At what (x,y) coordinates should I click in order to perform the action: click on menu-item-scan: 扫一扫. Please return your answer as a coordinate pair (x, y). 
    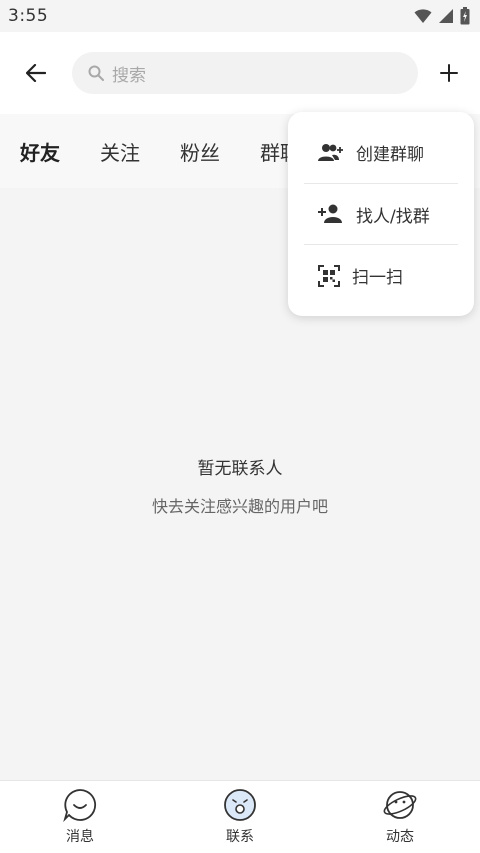
    Looking at the image, I should click on (381, 275).